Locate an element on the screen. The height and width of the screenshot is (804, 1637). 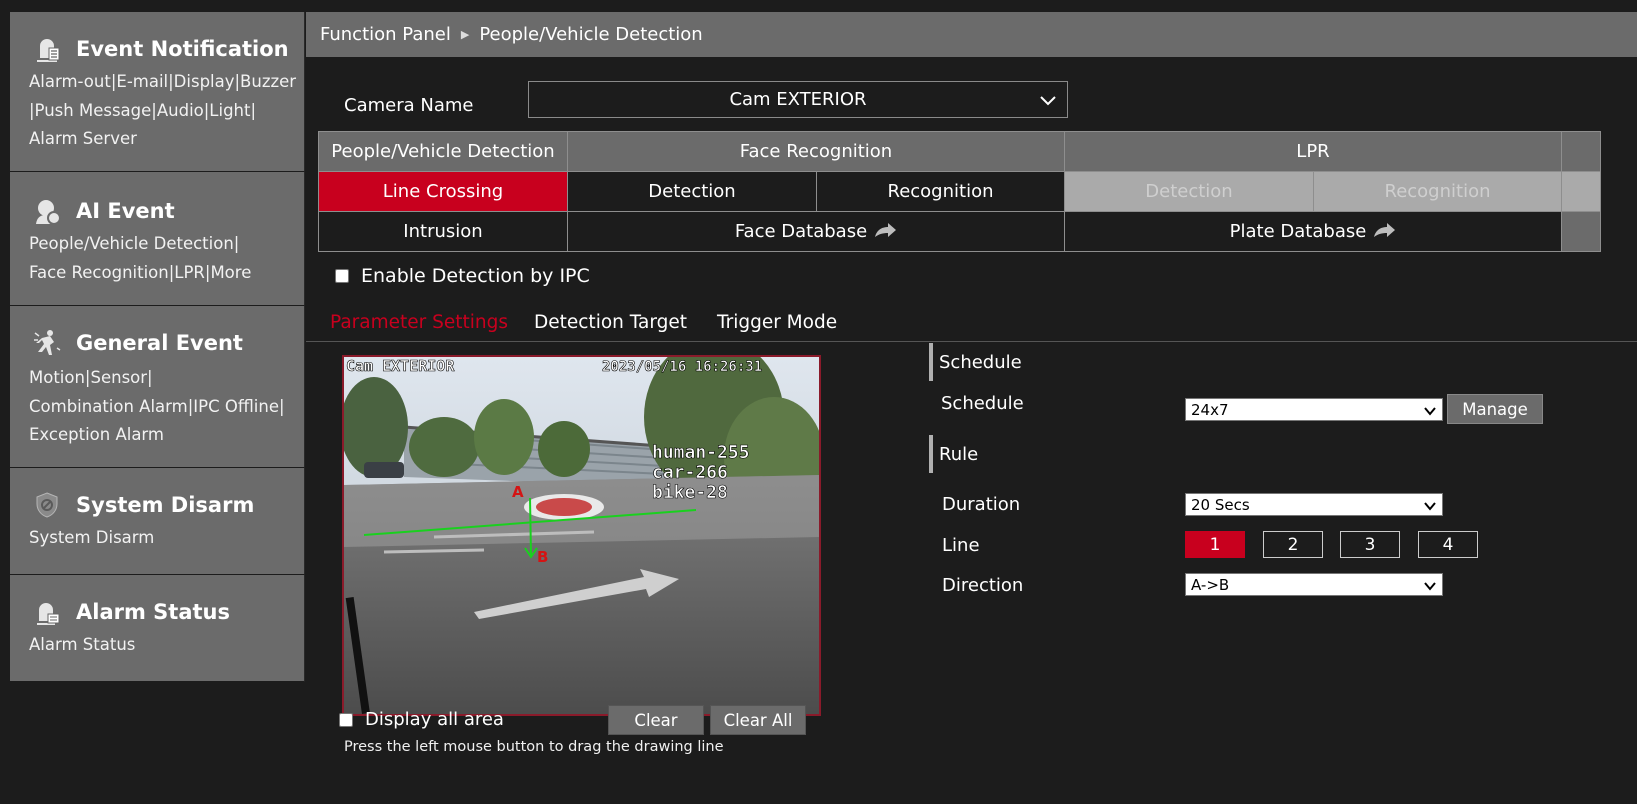
sidebar-link: People/Vehicle Detection| is located at coordinates (140, 244).